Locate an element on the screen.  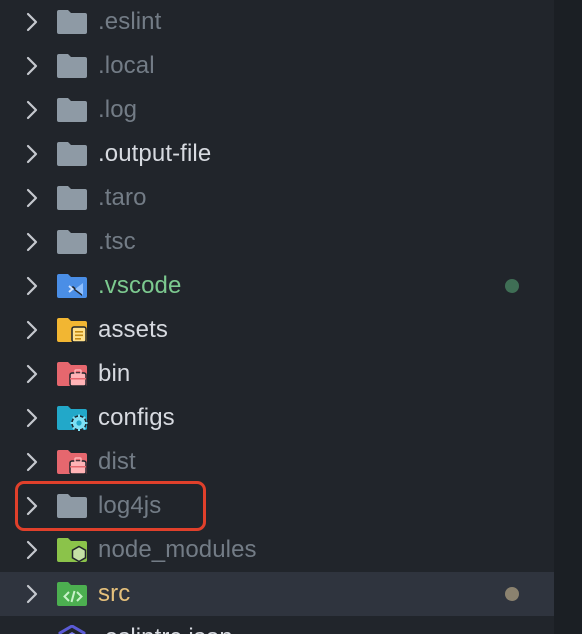
eslint-file-icon is located at coordinates (72, 629).